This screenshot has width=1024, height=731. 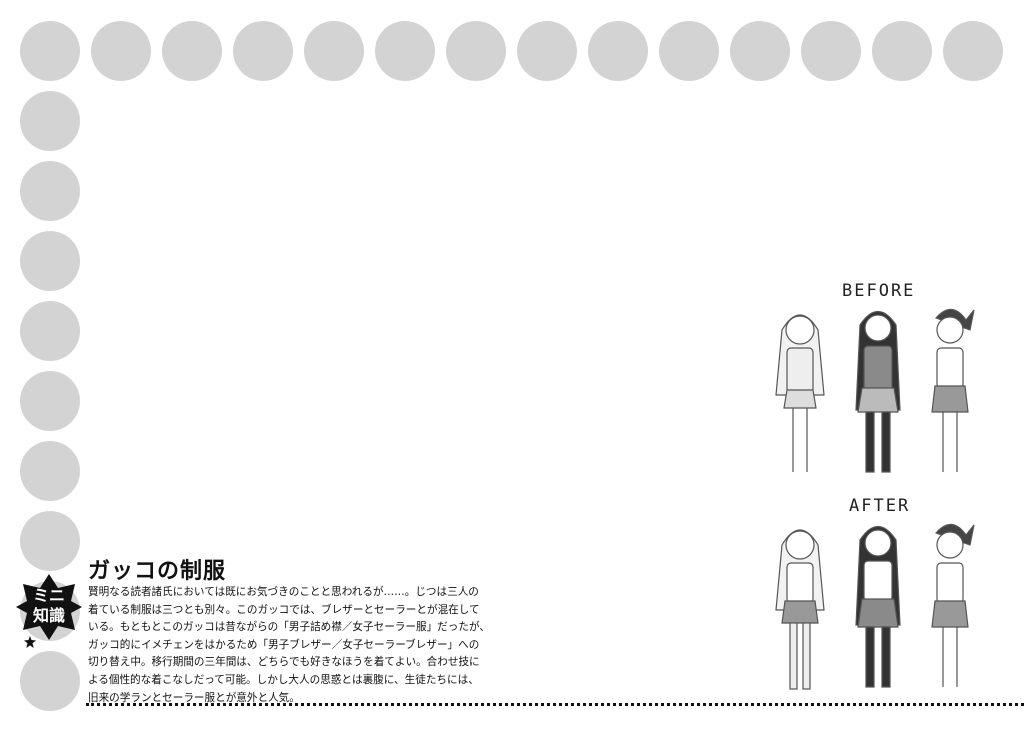 What do you see at coordinates (875, 390) in the screenshot?
I see `uniform-before-illustration` at bounding box center [875, 390].